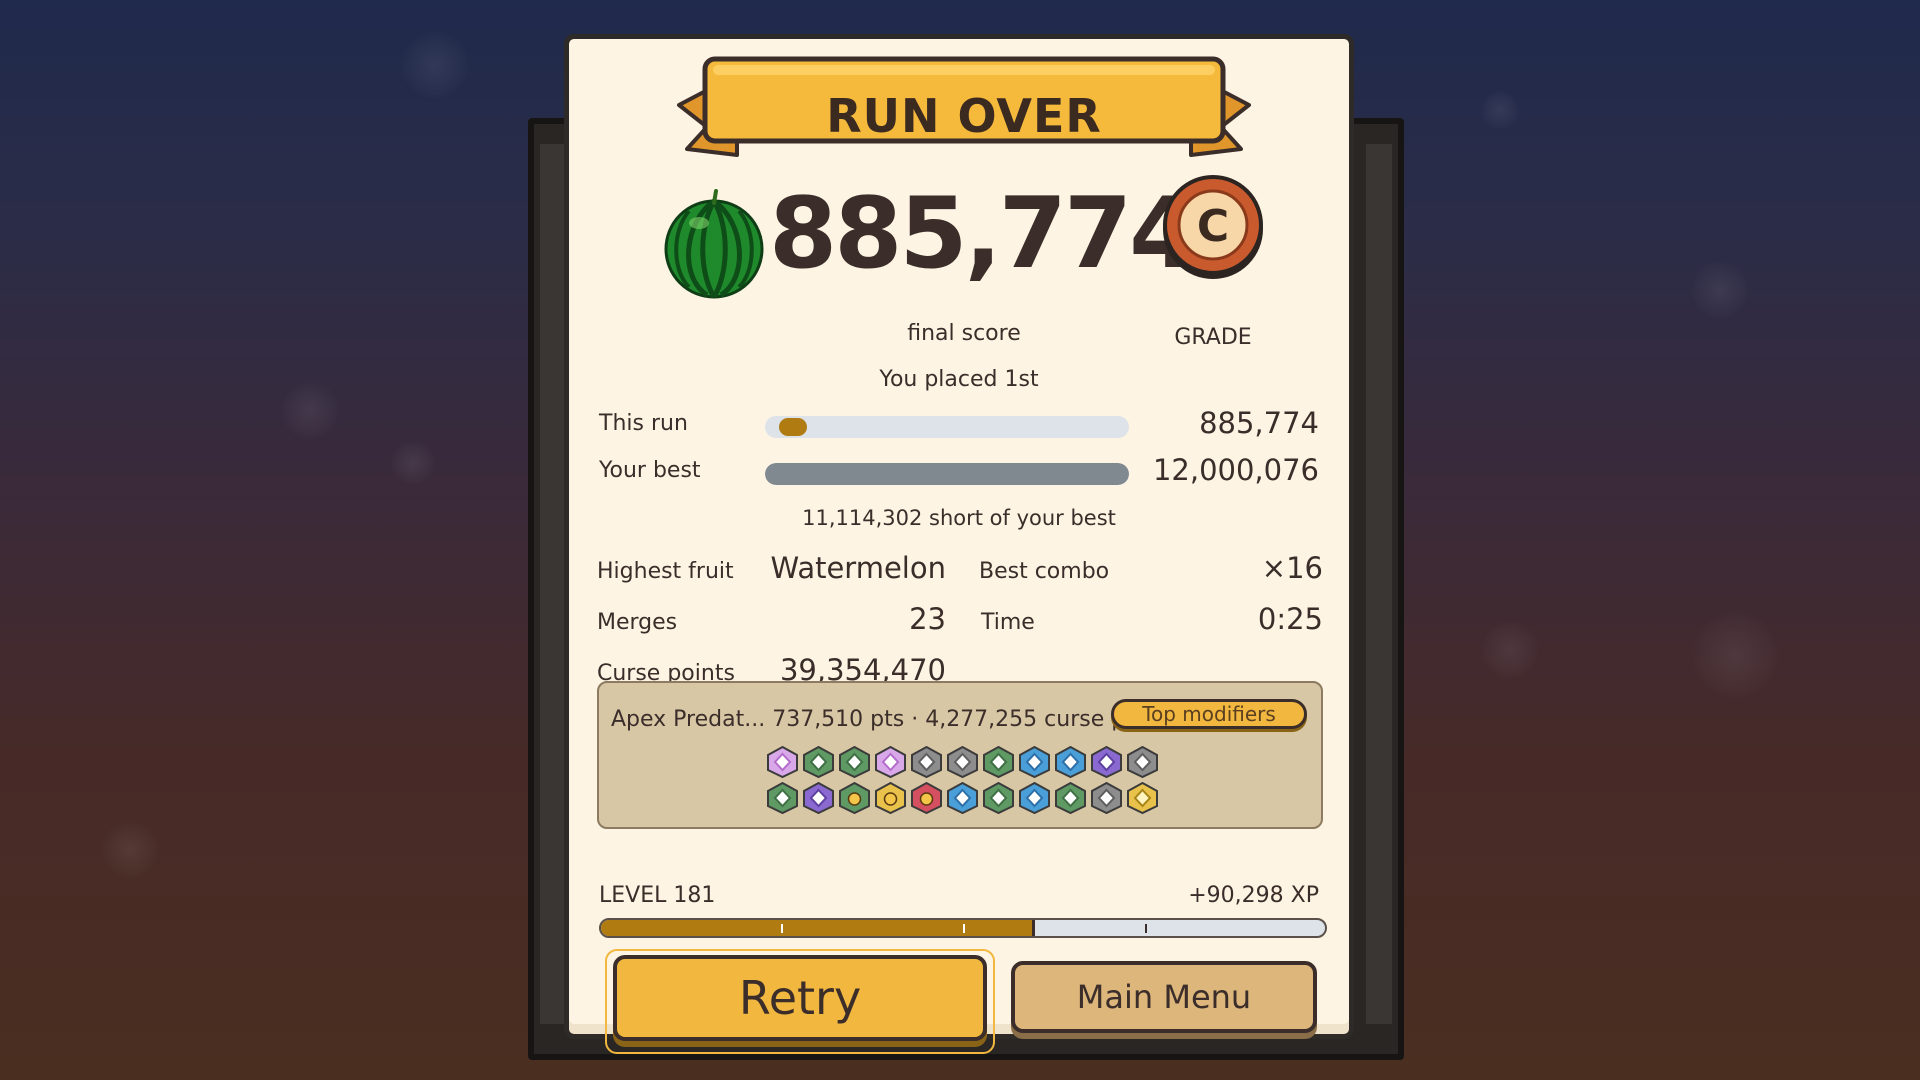 The width and height of the screenshot is (1920, 1080). What do you see at coordinates (650, 470) in the screenshot?
I see `your-best-label: Your best` at bounding box center [650, 470].